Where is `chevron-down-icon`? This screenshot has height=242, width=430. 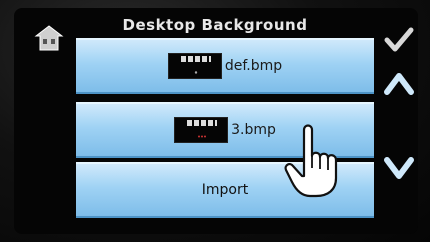
chevron-down-icon is located at coordinates (399, 168).